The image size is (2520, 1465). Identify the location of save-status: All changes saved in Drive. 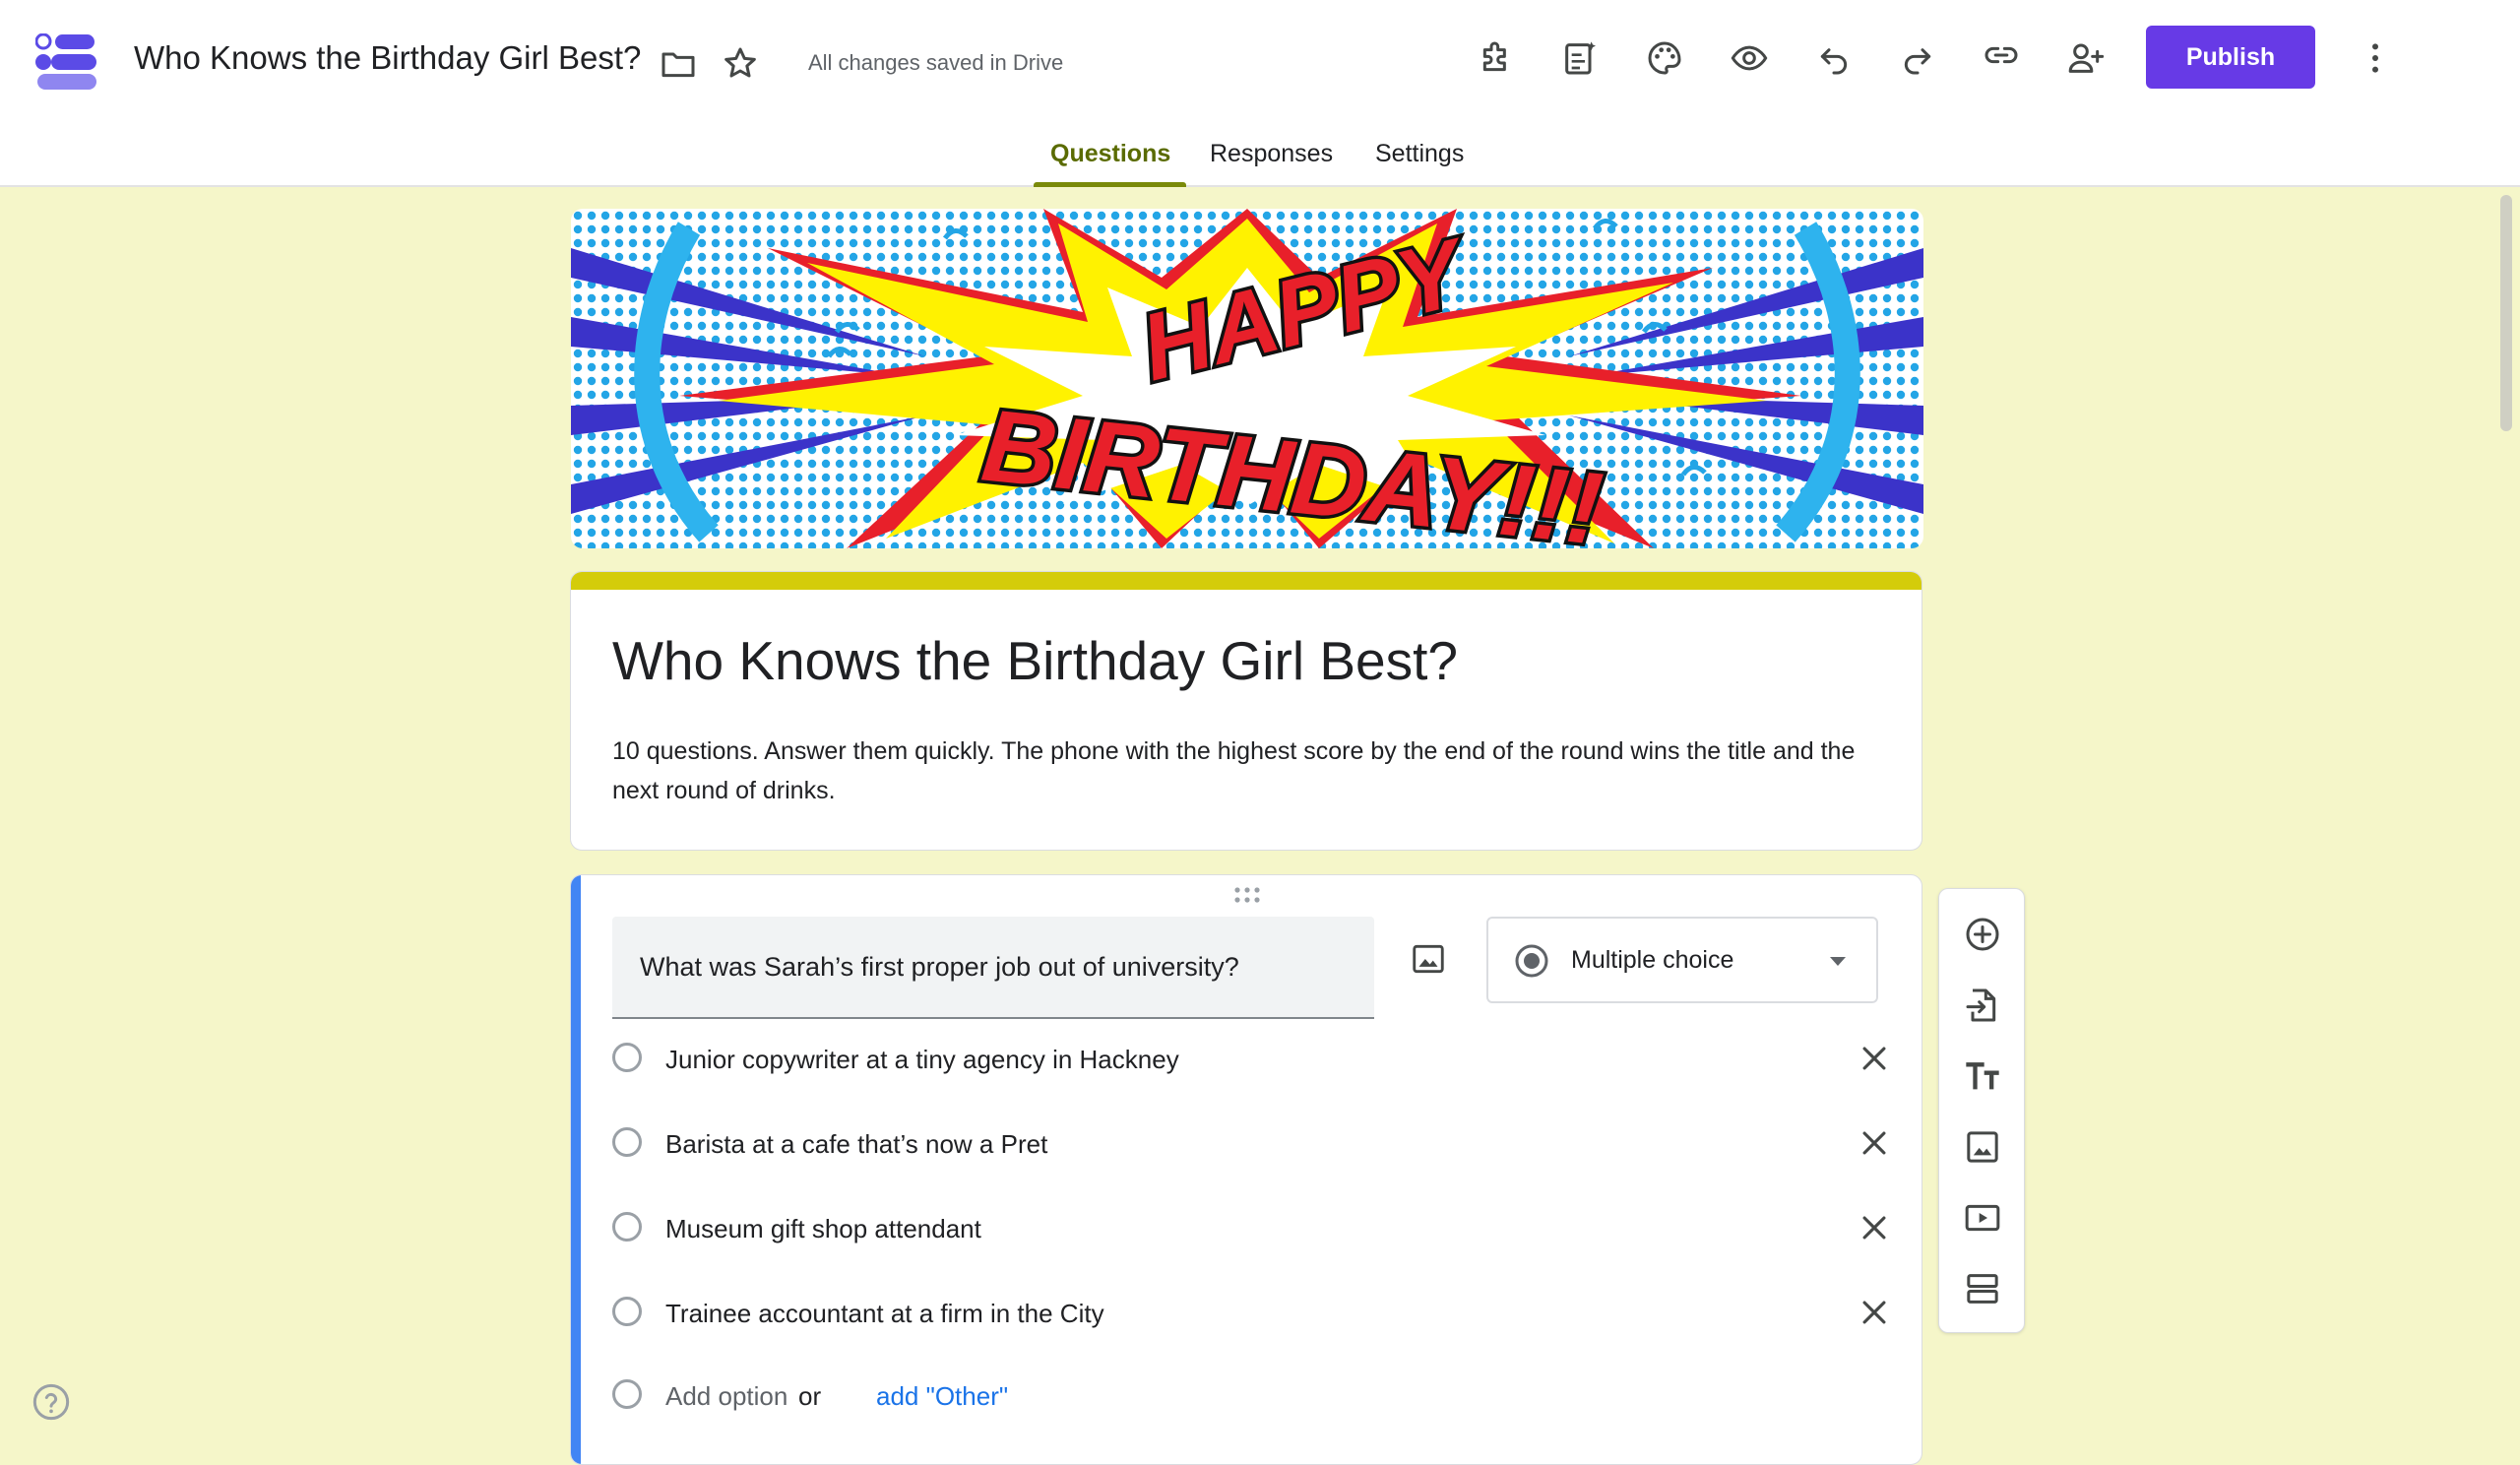
(936, 63).